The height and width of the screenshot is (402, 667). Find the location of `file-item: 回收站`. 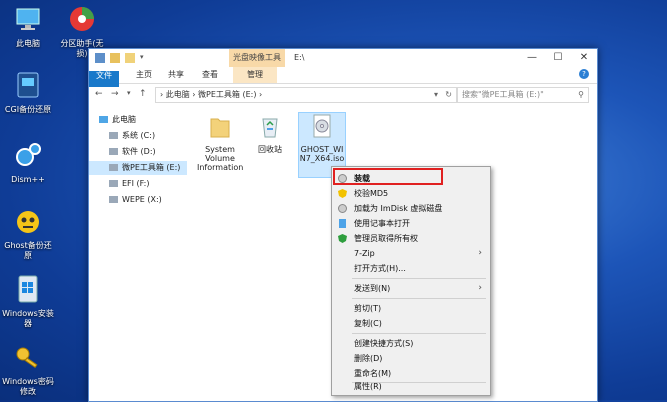

file-item: 回收站 is located at coordinates (270, 133).